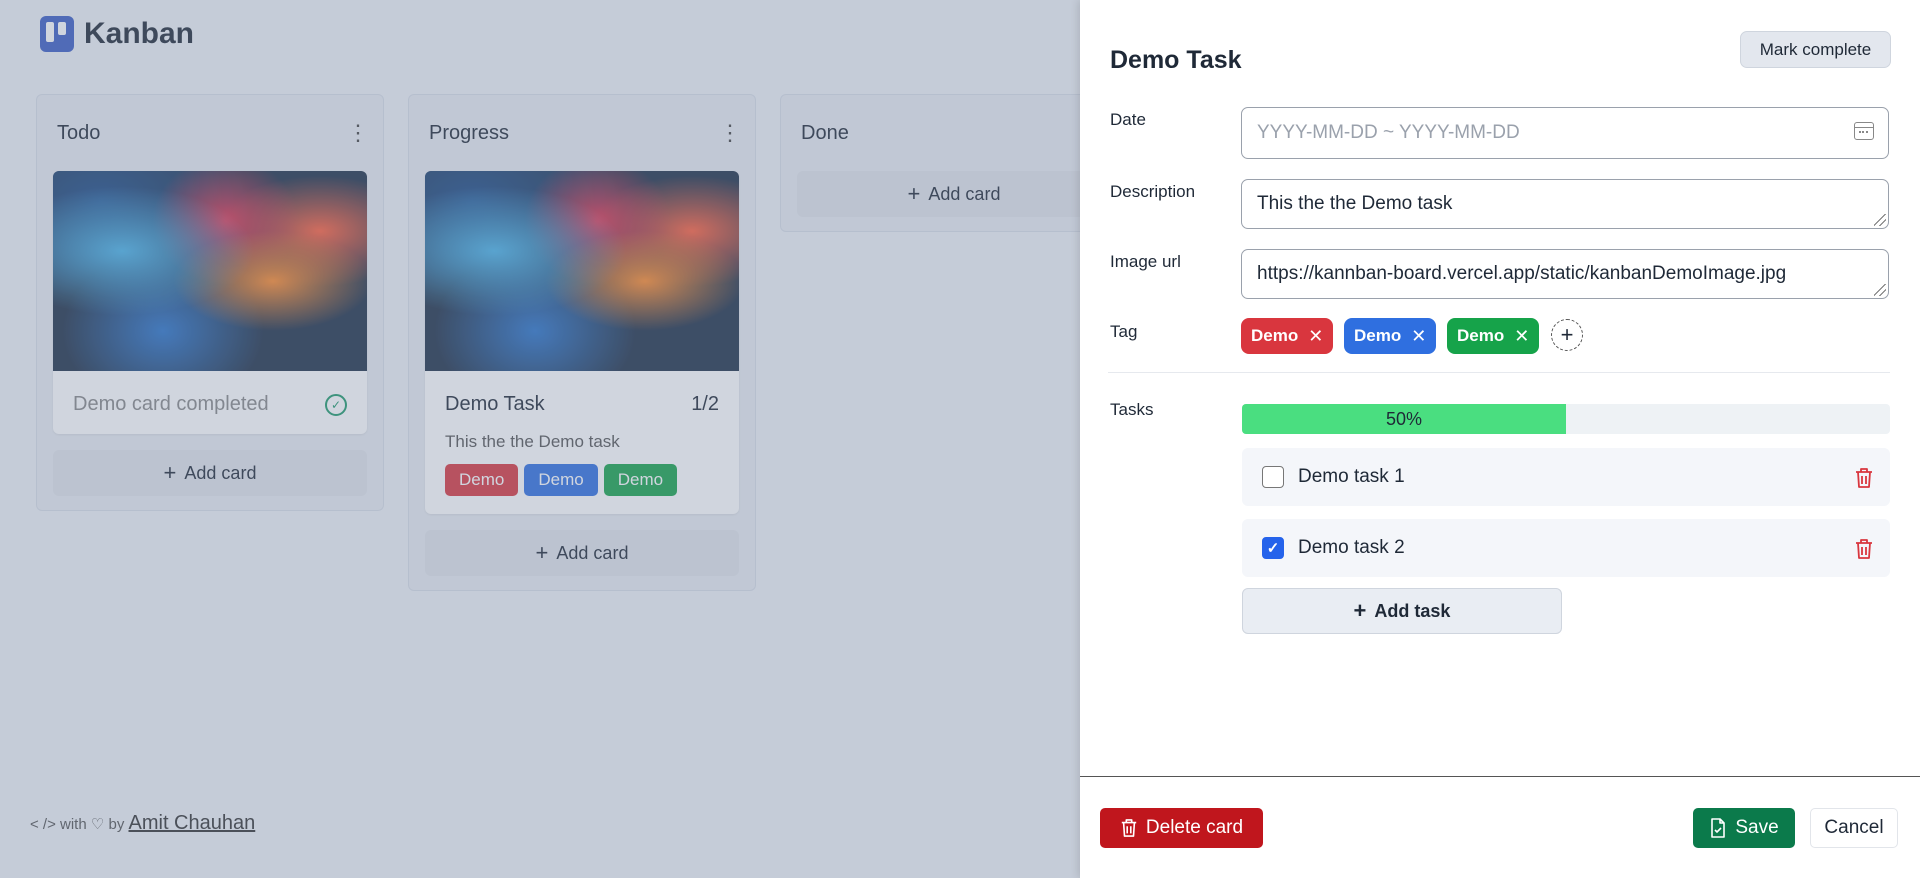 The image size is (1920, 878). I want to click on tag-label: Tag, so click(1124, 331).